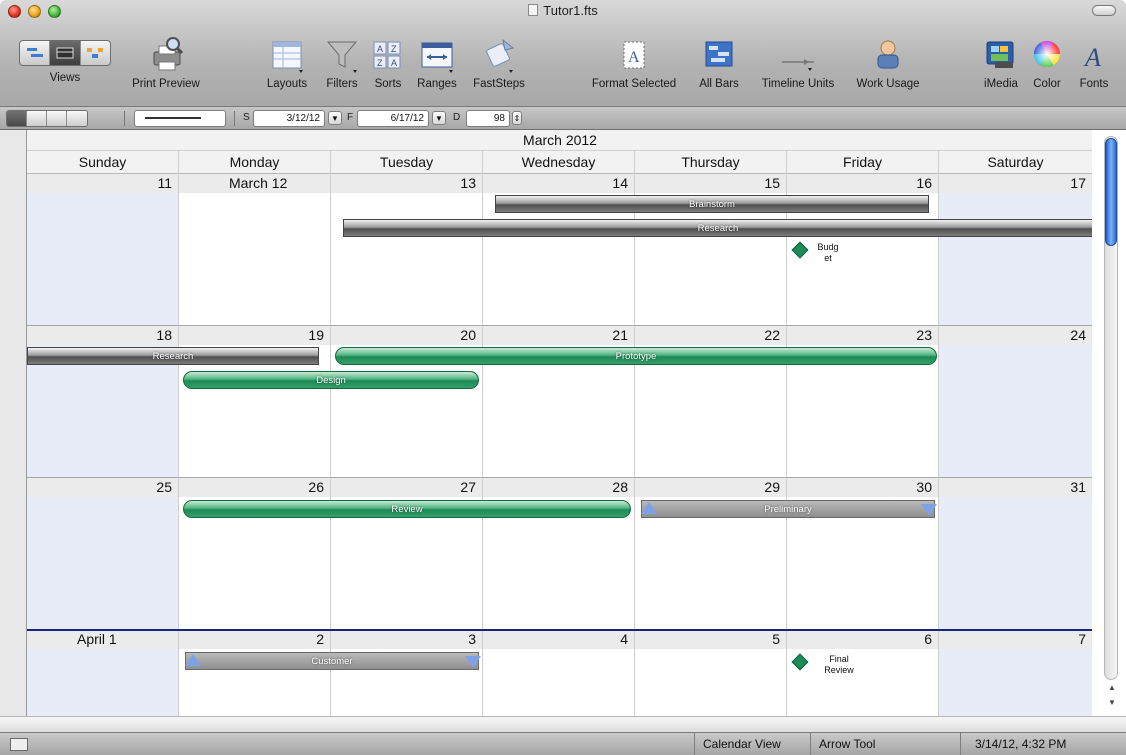 This screenshot has width=1126, height=755. Describe the element at coordinates (407, 250) in the screenshot. I see `day-cell: 13` at that location.